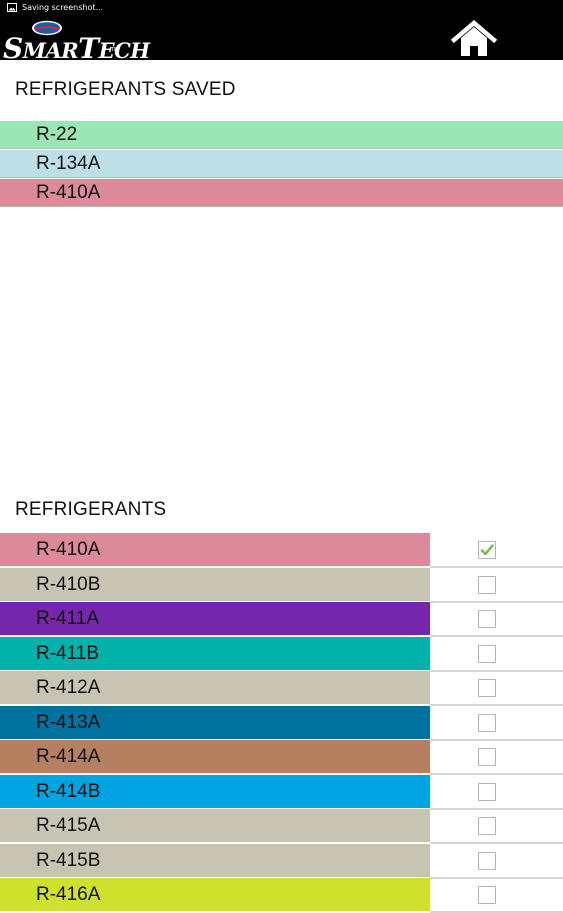 This screenshot has height=913, width=563. I want to click on smartech-logo: SMARTECH TM, so click(76, 42).